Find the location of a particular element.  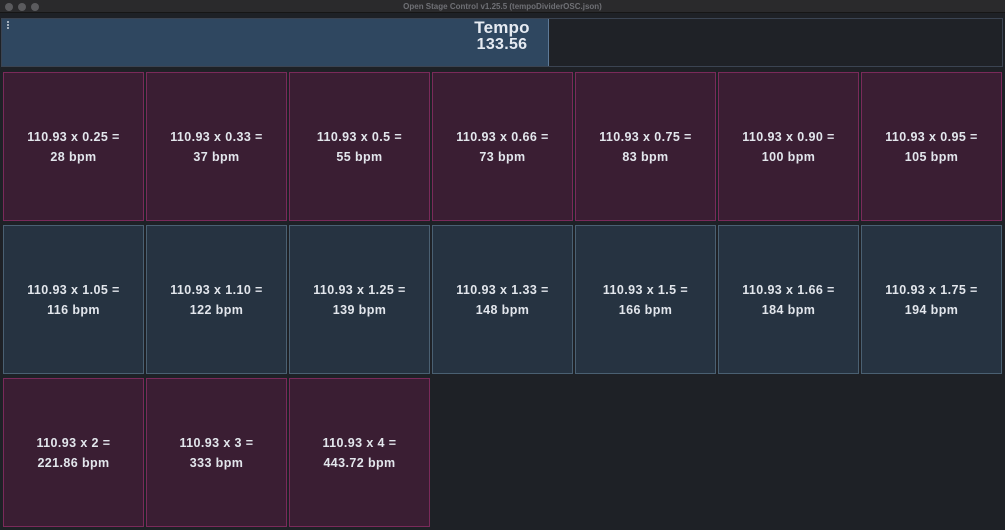

button-formula: 110.93 x 0.66 = is located at coordinates (502, 136).